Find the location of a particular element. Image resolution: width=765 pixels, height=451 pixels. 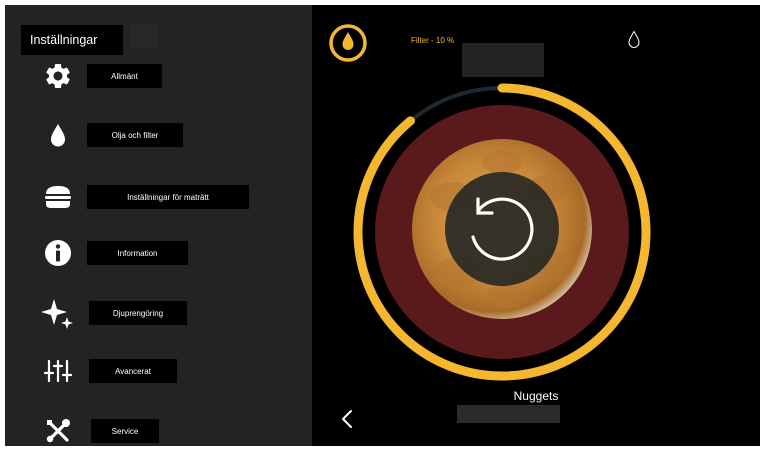

sidebar-item-information: Information is located at coordinates (158, 253).